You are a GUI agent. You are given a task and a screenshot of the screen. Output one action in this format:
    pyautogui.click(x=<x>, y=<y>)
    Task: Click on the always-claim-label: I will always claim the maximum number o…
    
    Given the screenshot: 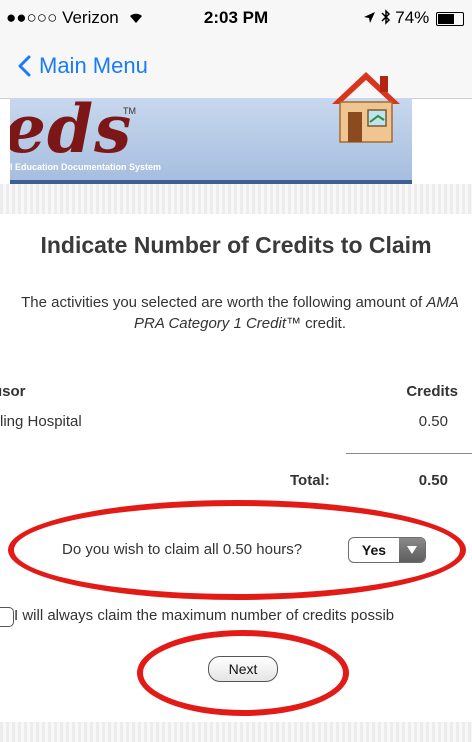 What is the action you would take?
    pyautogui.click(x=204, y=615)
    